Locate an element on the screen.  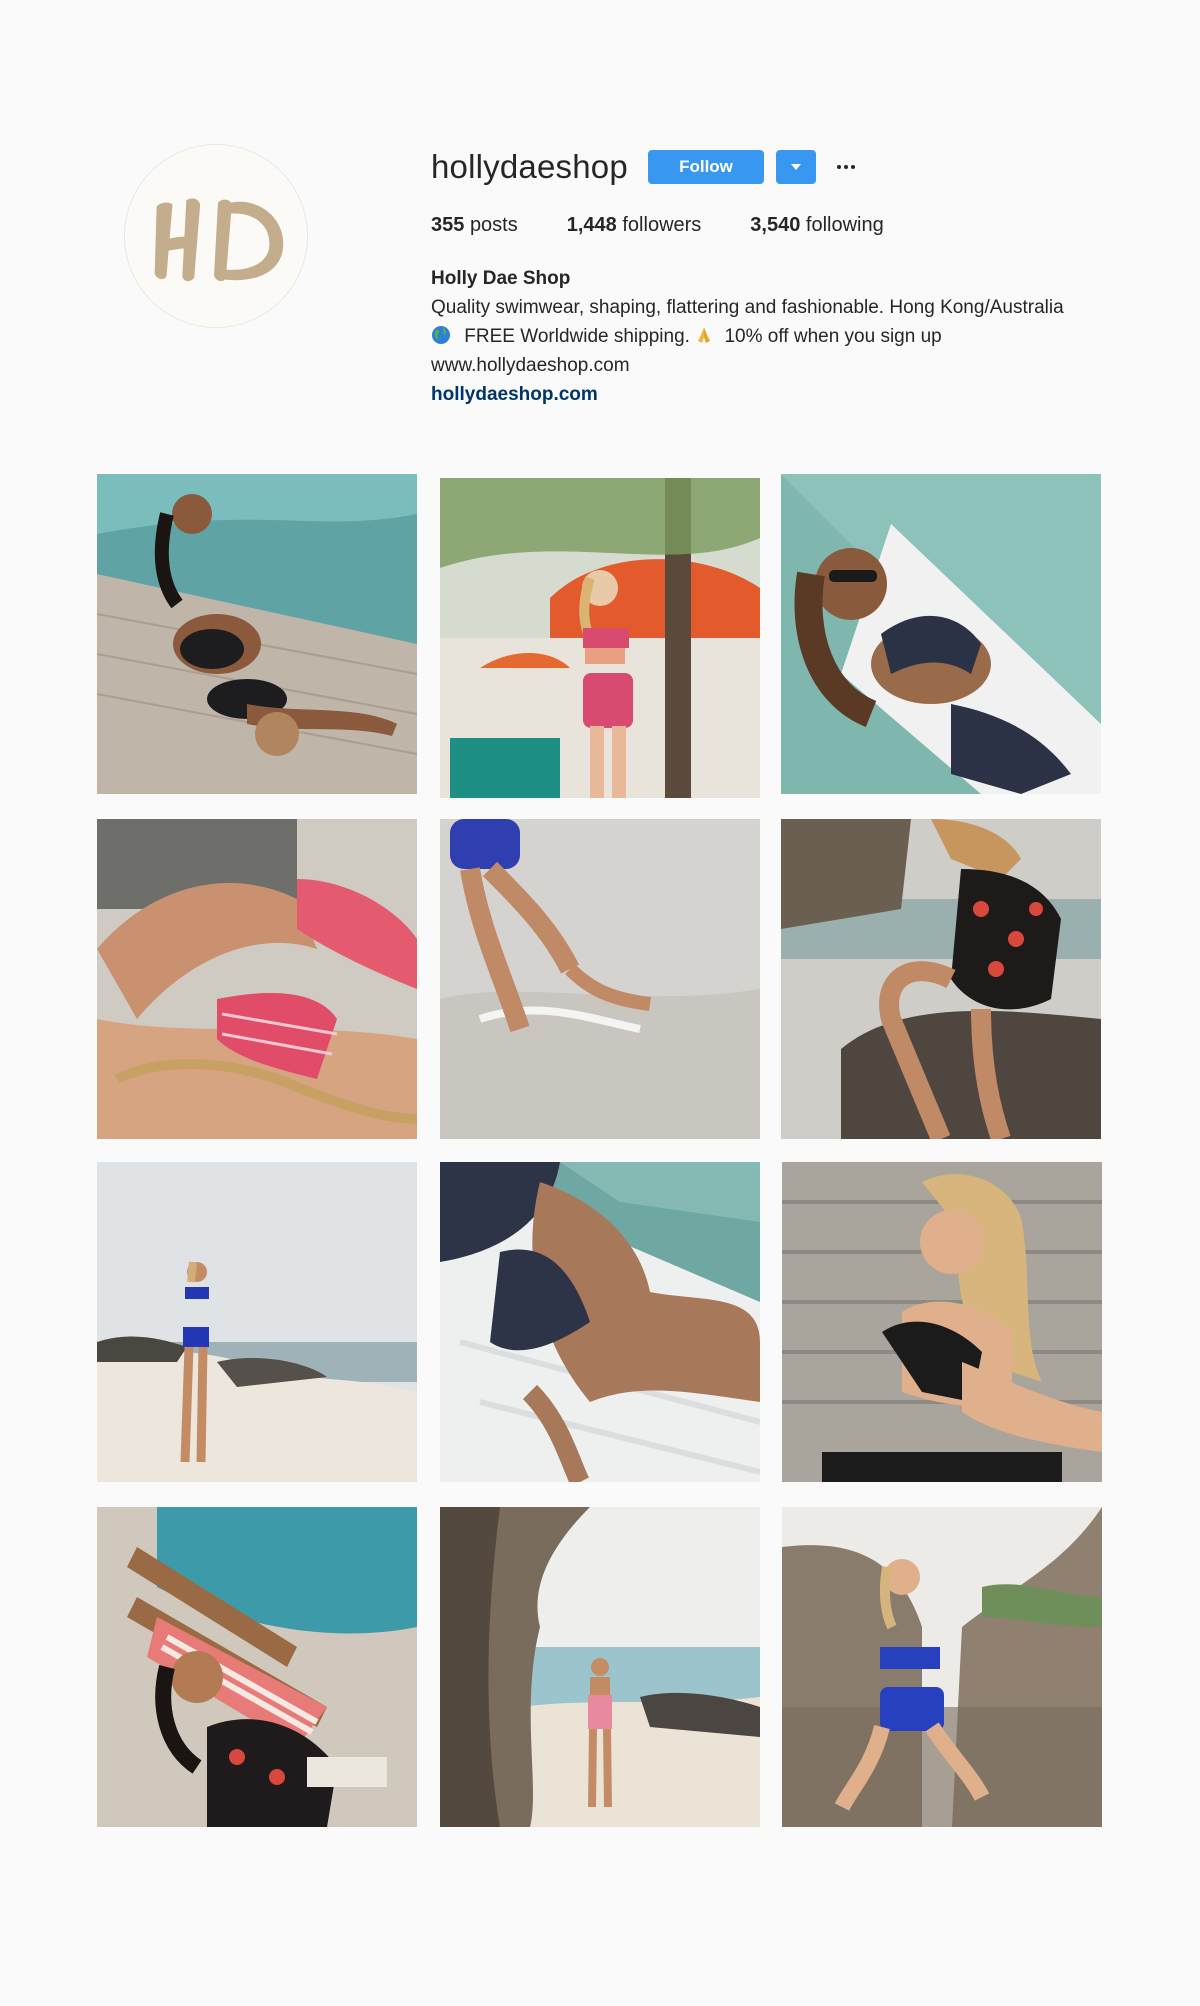
profile-website-link: hollydaeshop.com is located at coordinates (514, 394).